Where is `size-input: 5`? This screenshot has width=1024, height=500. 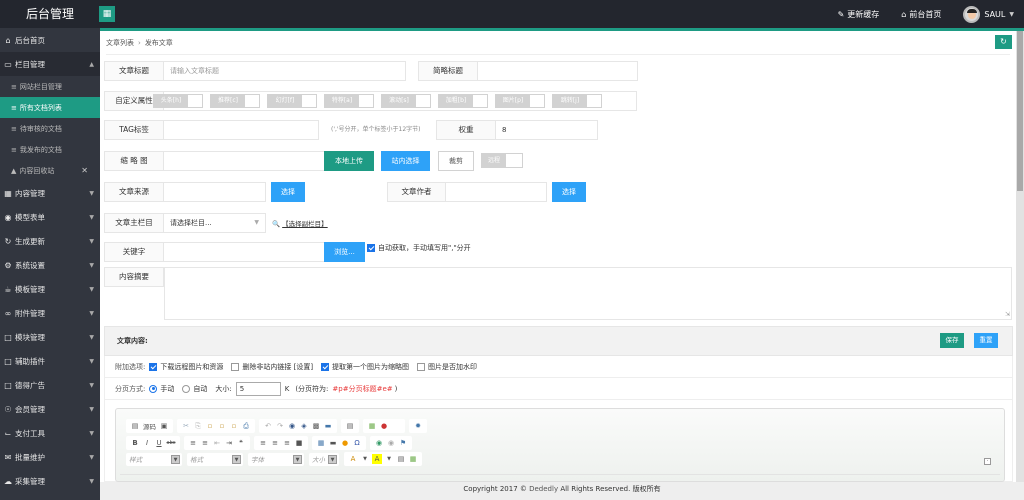 size-input: 5 is located at coordinates (258, 388).